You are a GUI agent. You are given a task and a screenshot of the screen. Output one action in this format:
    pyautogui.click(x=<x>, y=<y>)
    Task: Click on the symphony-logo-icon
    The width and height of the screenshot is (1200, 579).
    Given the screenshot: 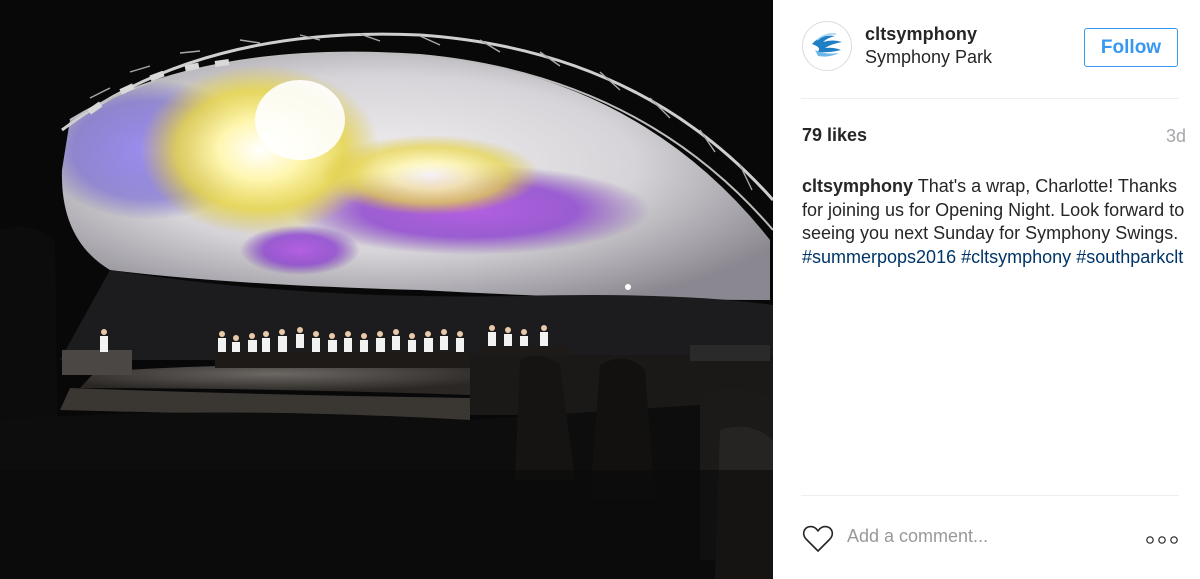 What is the action you would take?
    pyautogui.click(x=827, y=46)
    